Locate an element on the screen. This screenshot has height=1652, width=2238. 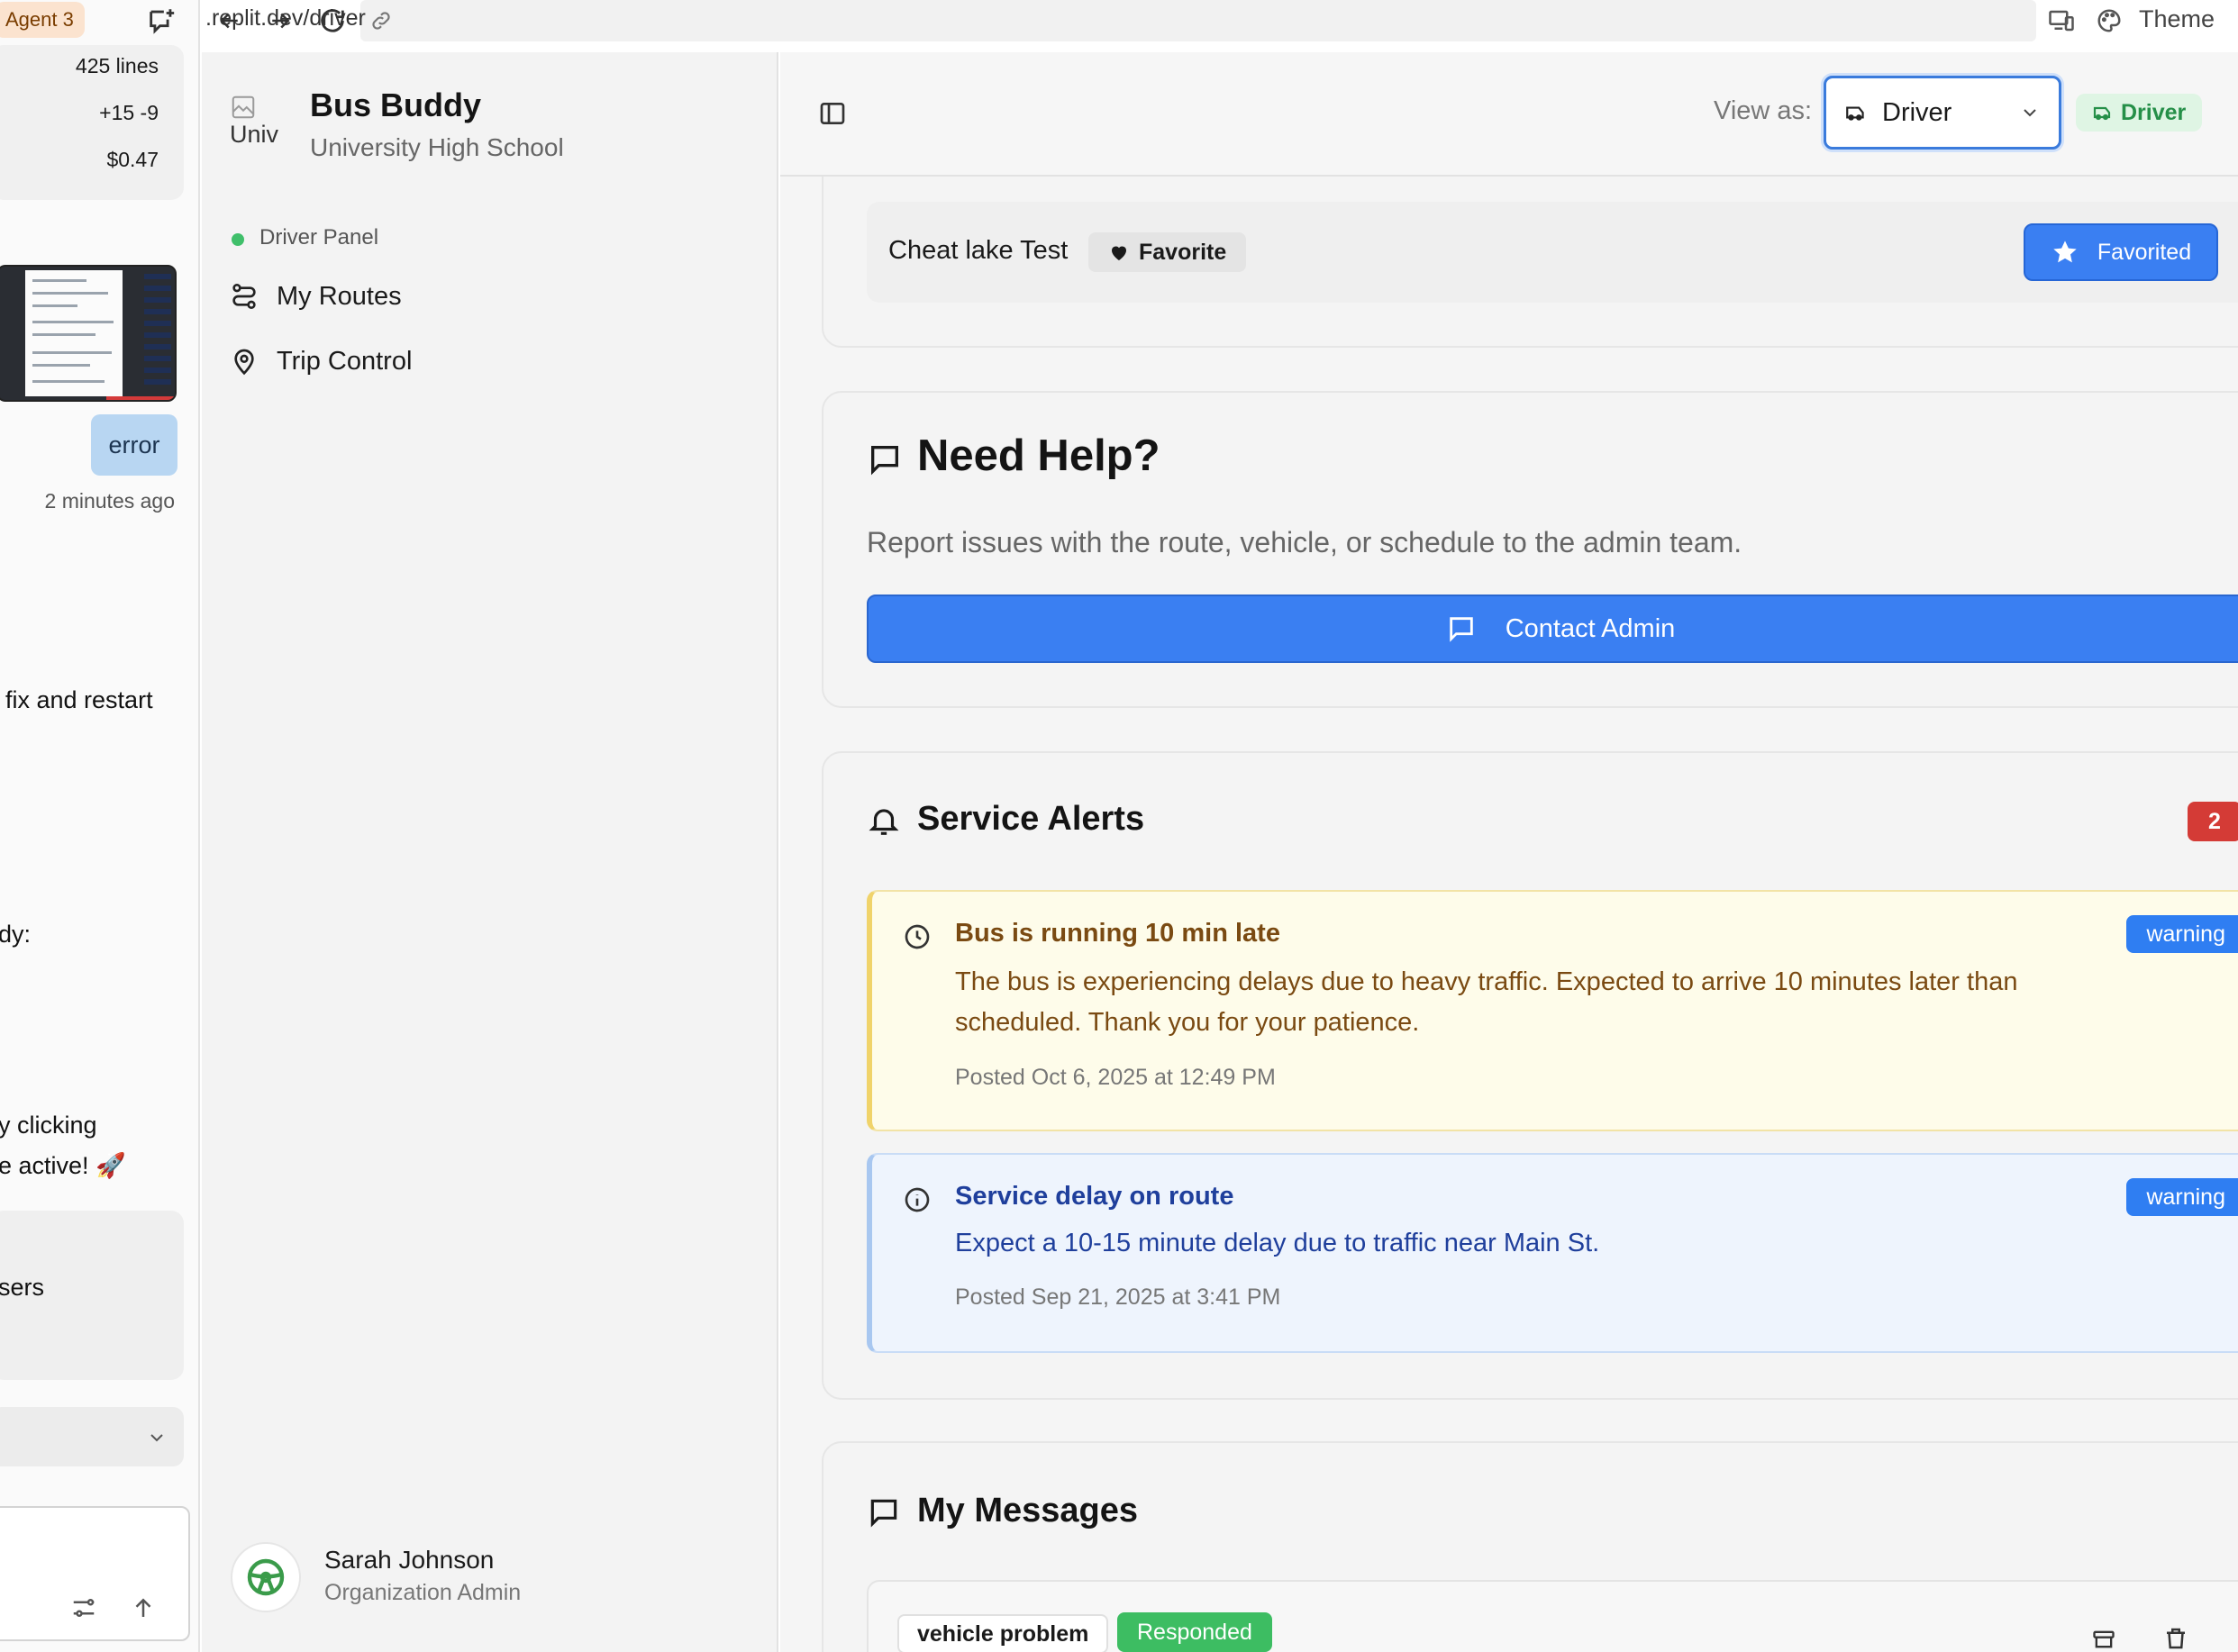
url-text: .replit.dev/driver is located at coordinates (285, 18).